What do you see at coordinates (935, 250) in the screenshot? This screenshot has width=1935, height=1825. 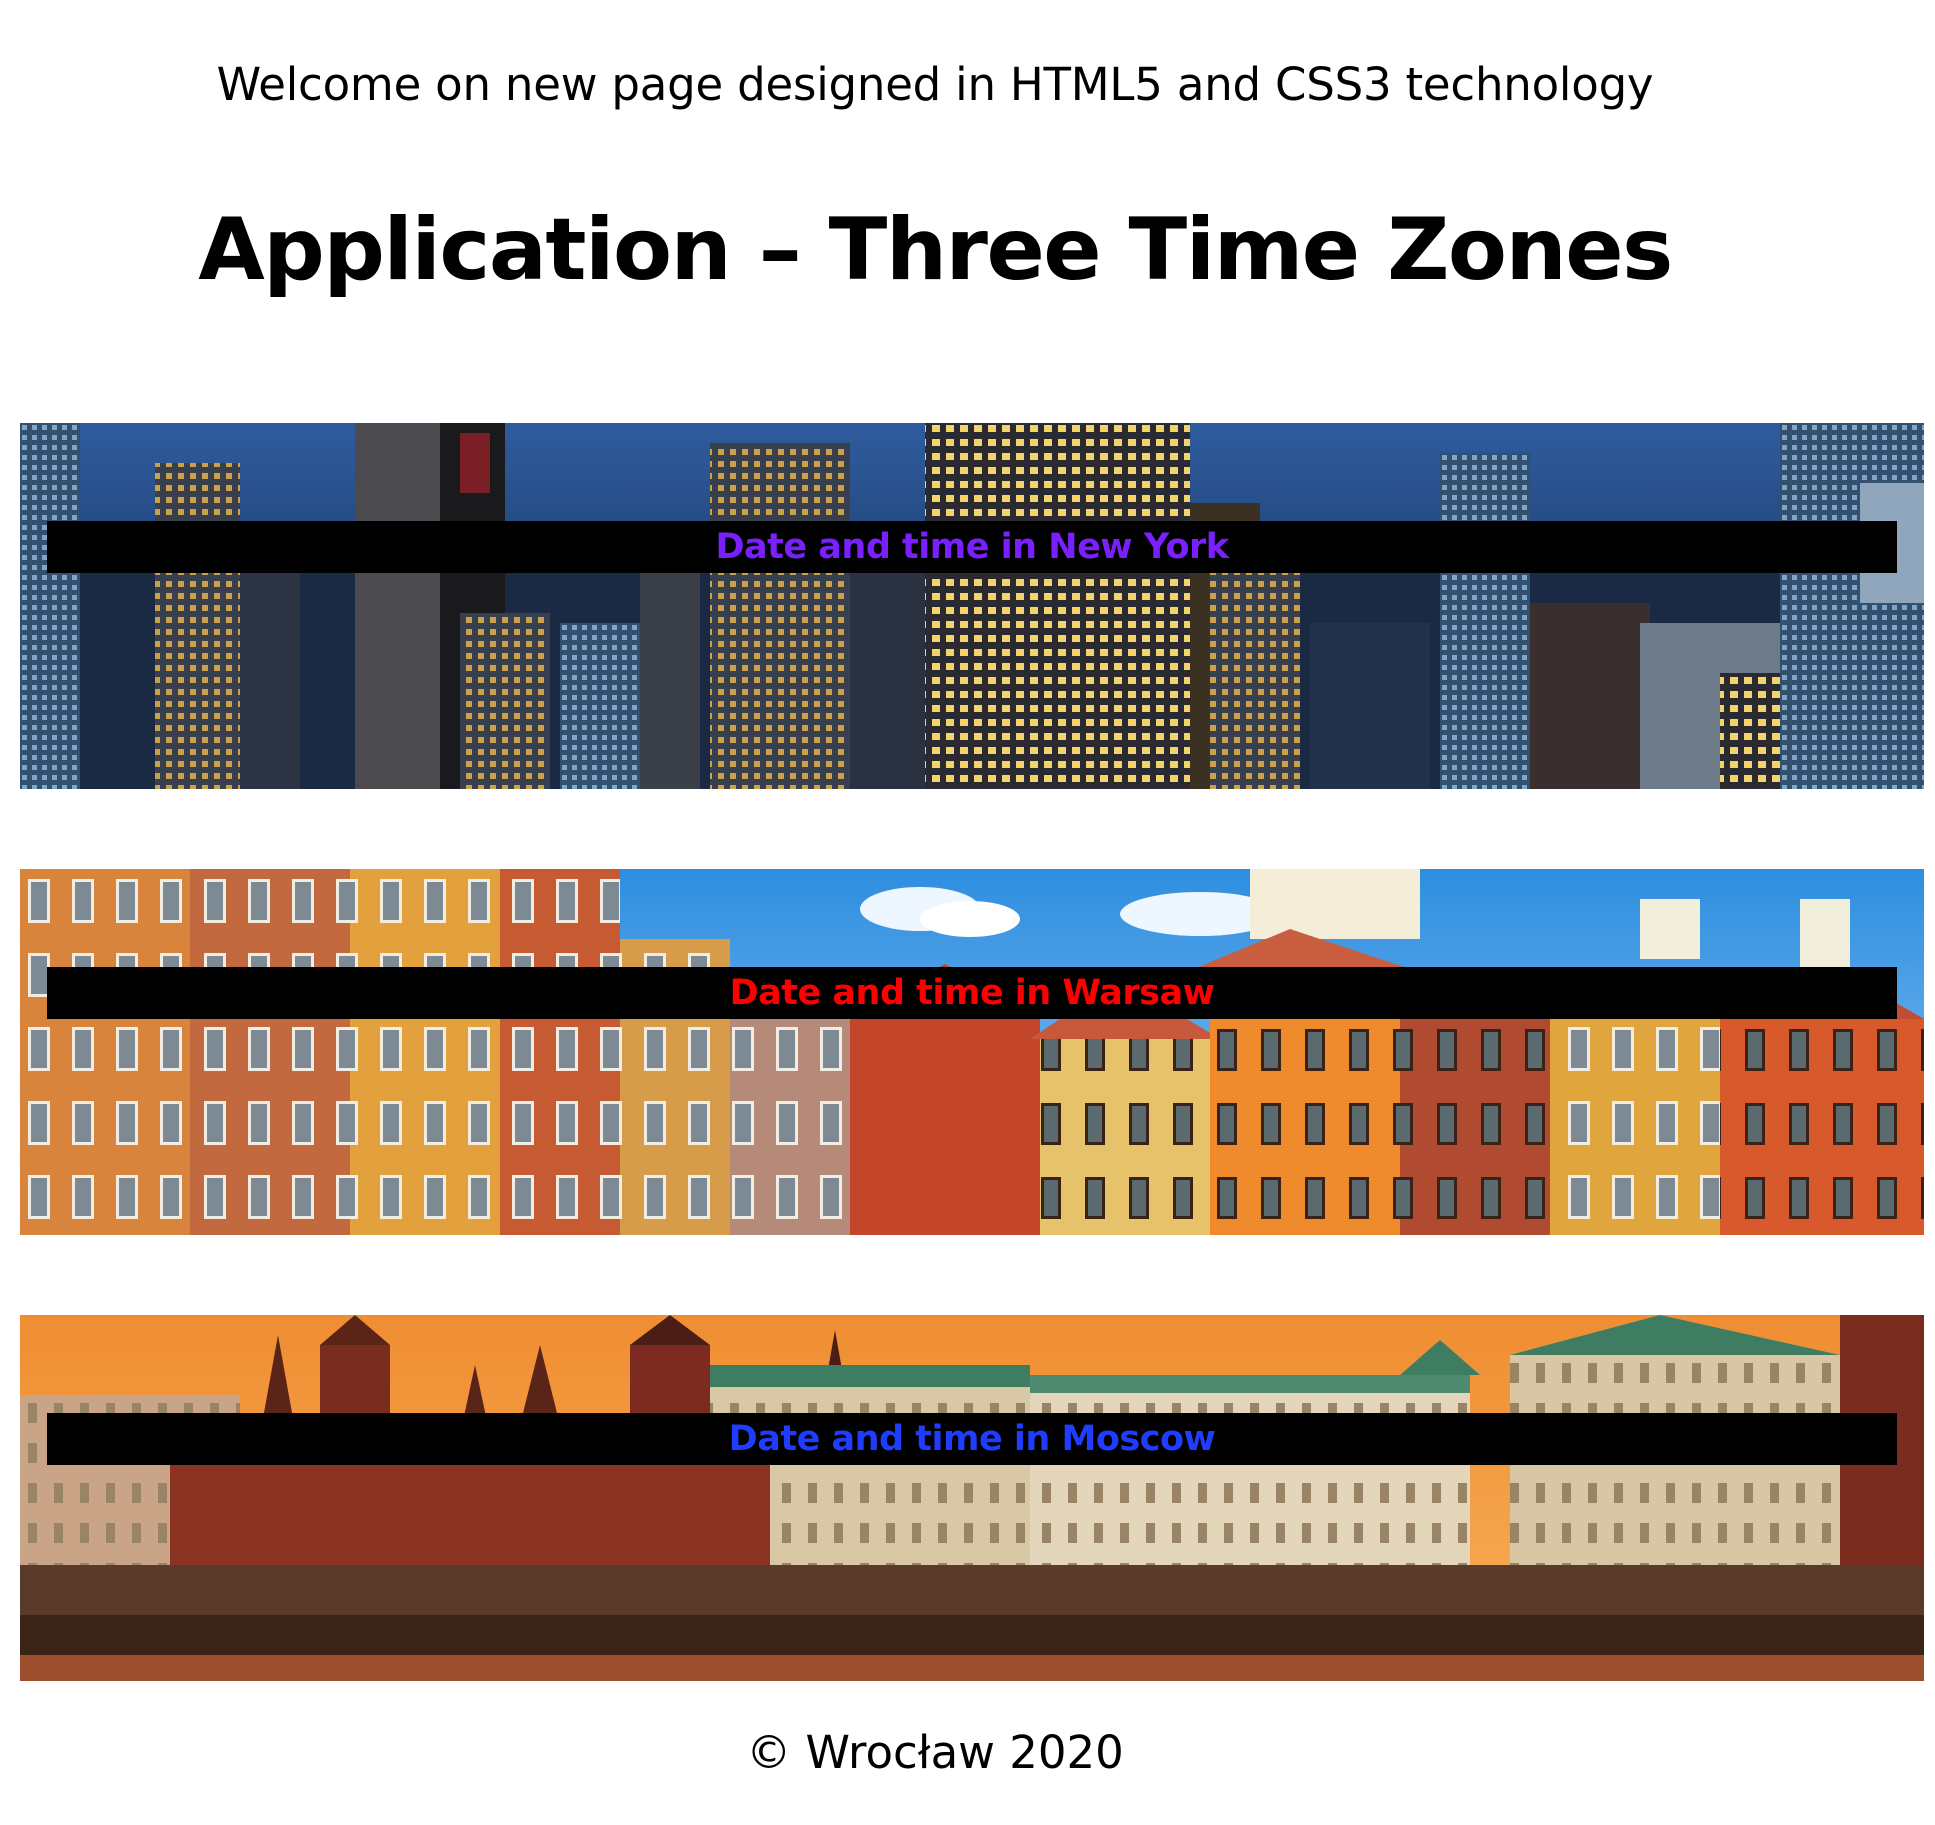 I see `page-title: Application – Three Time Zones` at bounding box center [935, 250].